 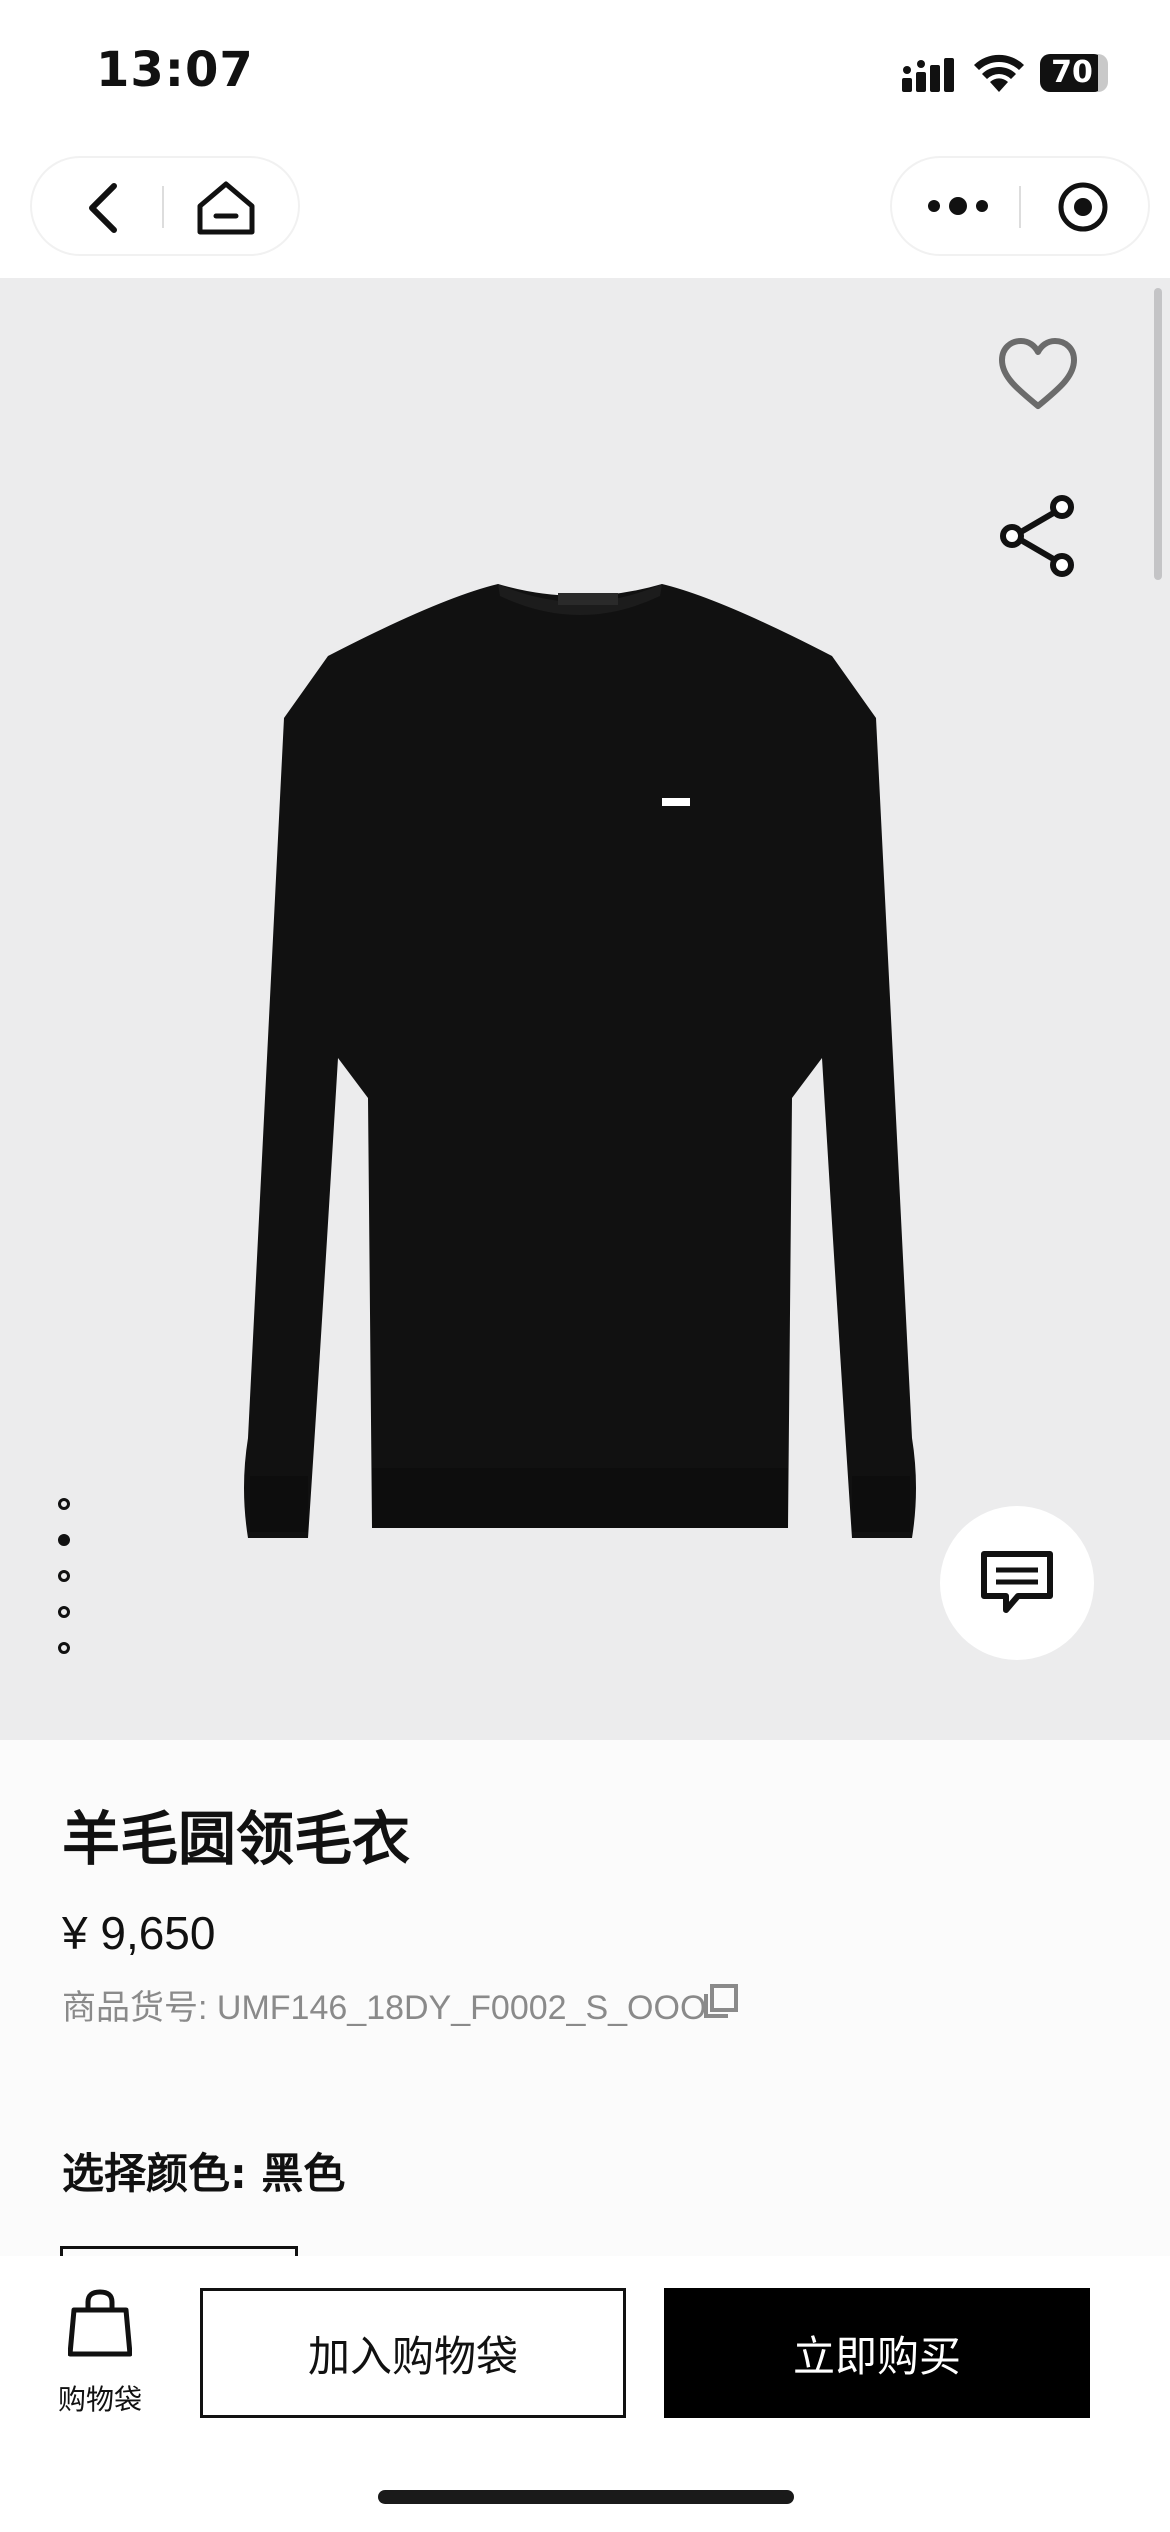 What do you see at coordinates (999, 73) in the screenshot?
I see `wifi-icon` at bounding box center [999, 73].